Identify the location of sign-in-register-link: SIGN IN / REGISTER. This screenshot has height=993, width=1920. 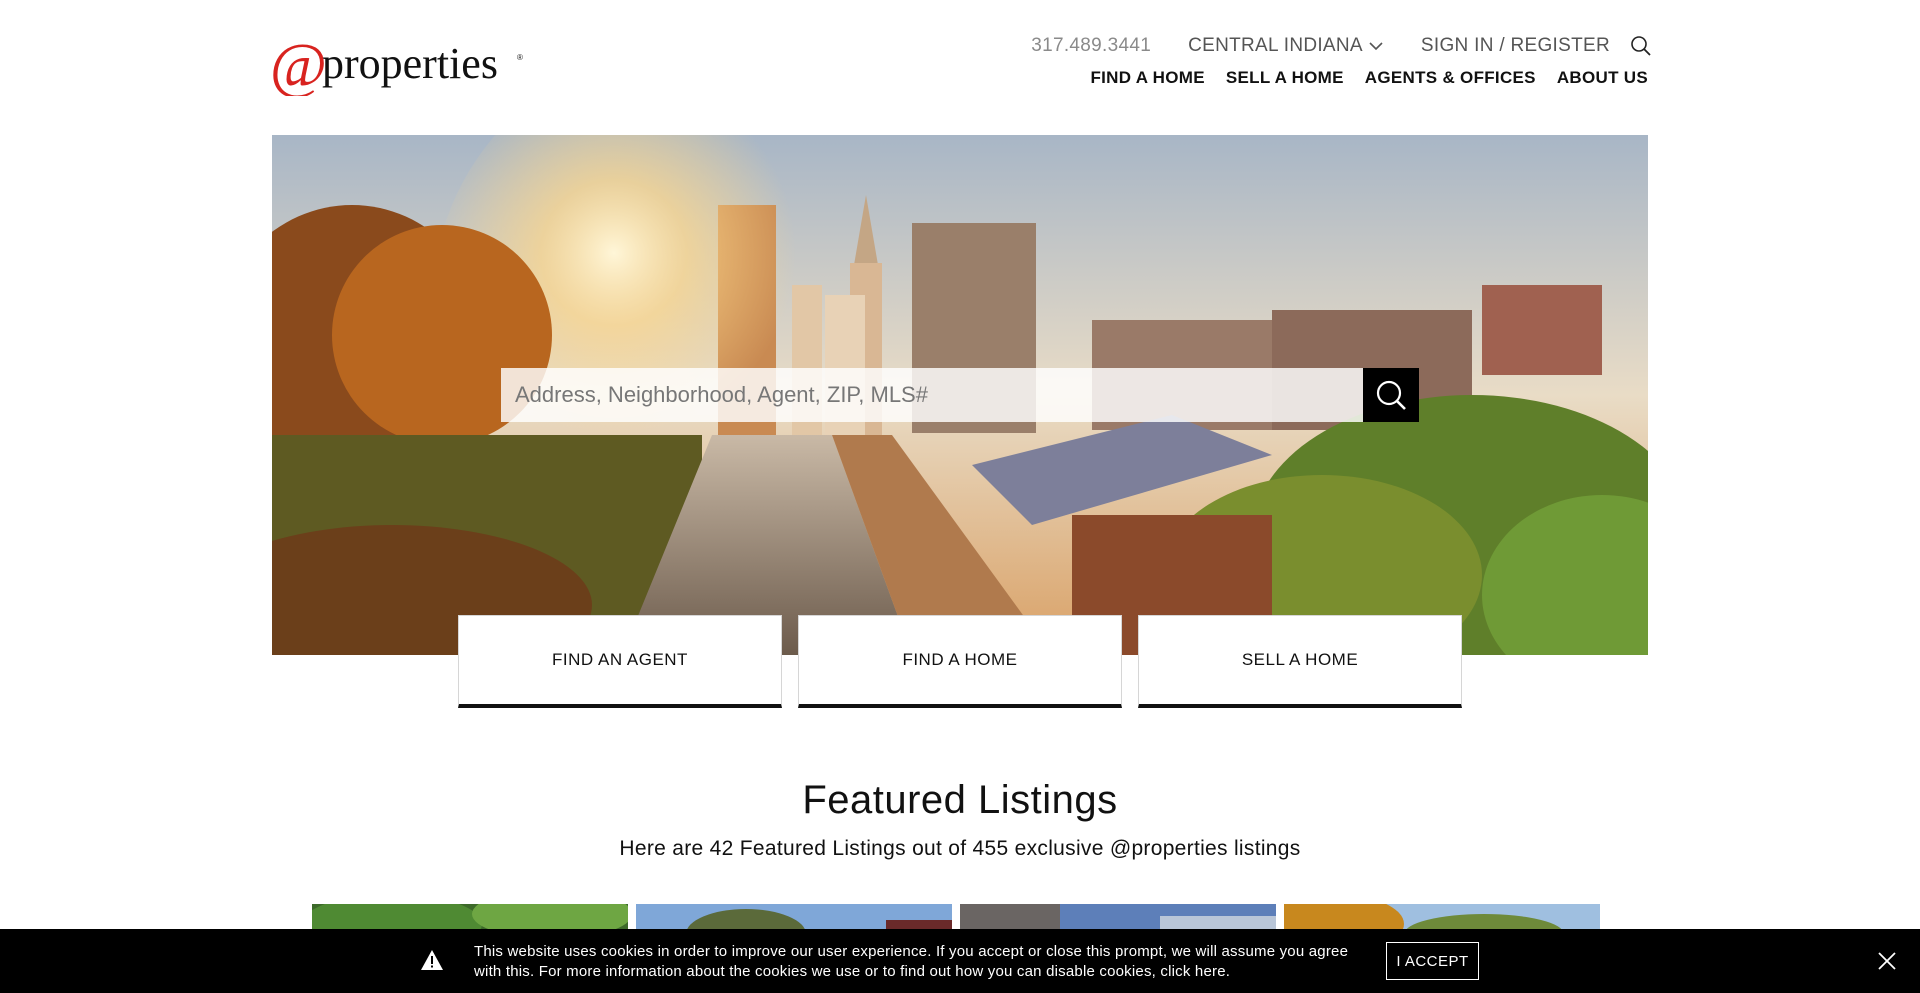
(1515, 46).